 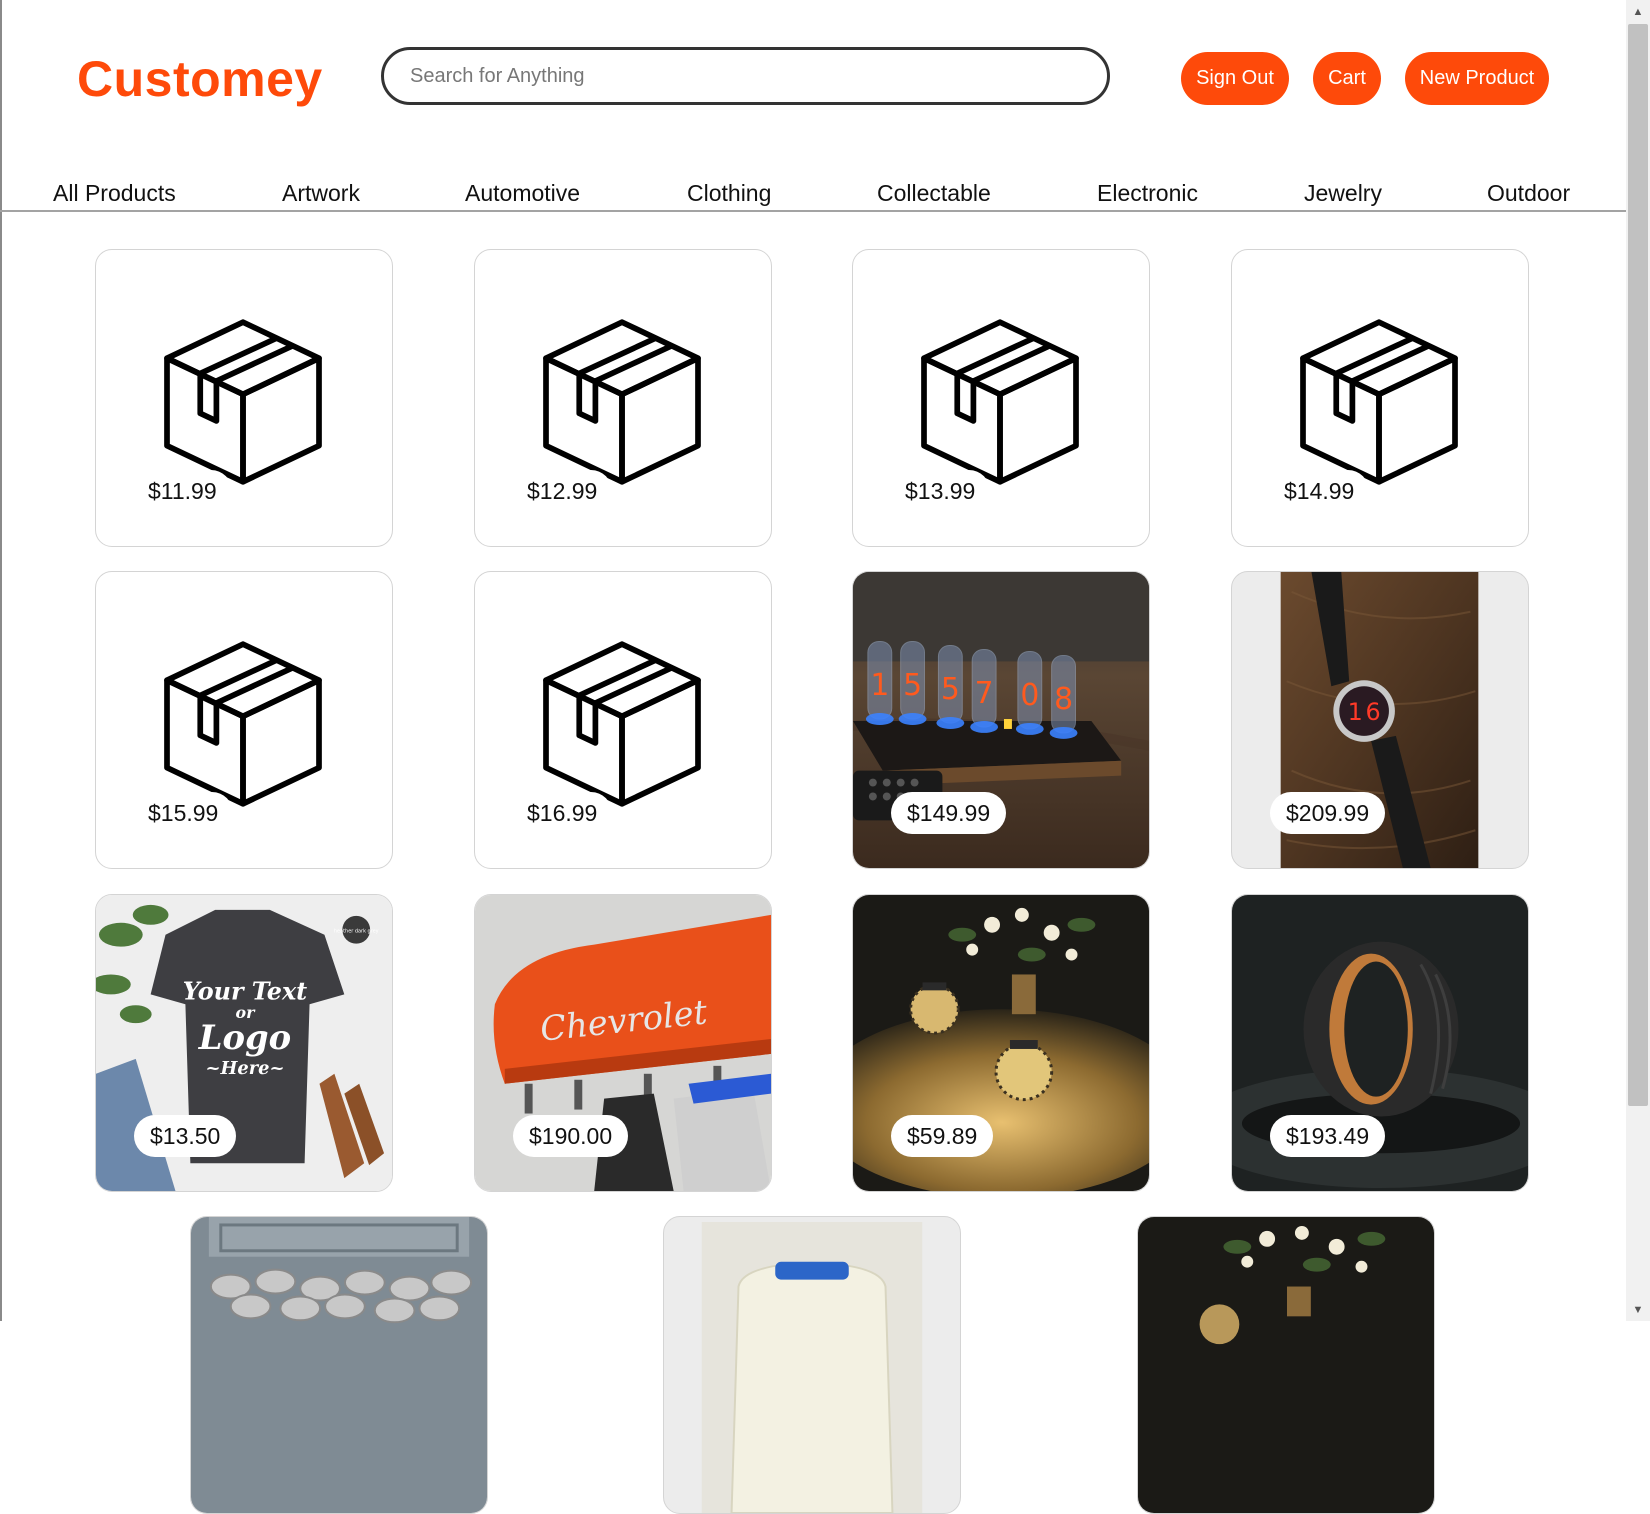 I want to click on scroll-down-arrow-icon: ▼, so click(x=1638, y=1310).